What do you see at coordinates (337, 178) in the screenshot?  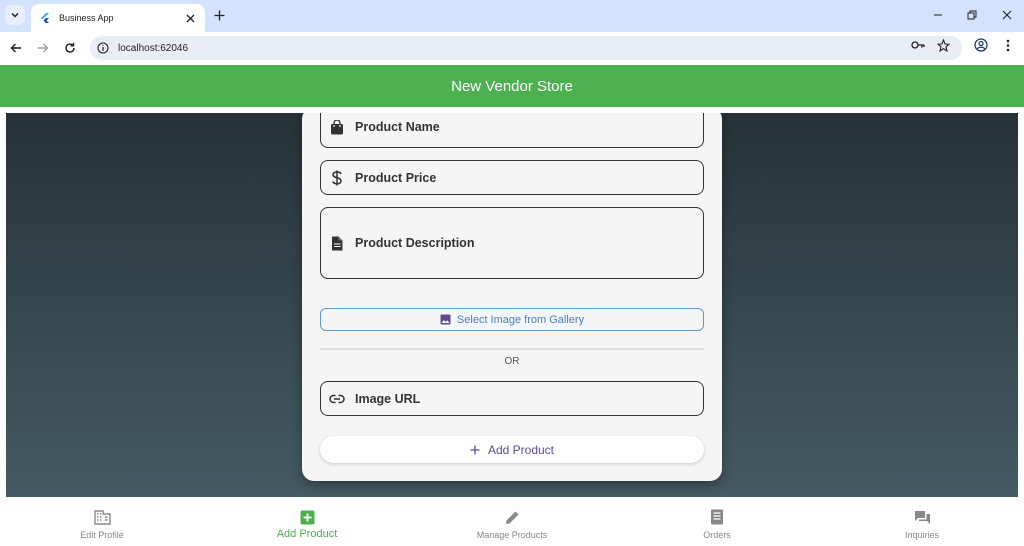 I see `dollar-icon` at bounding box center [337, 178].